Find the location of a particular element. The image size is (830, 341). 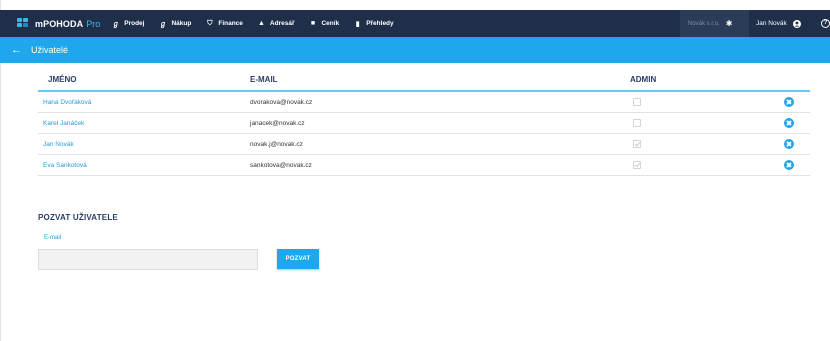

user-name-link: Hana Dvořáková is located at coordinates (144, 102).